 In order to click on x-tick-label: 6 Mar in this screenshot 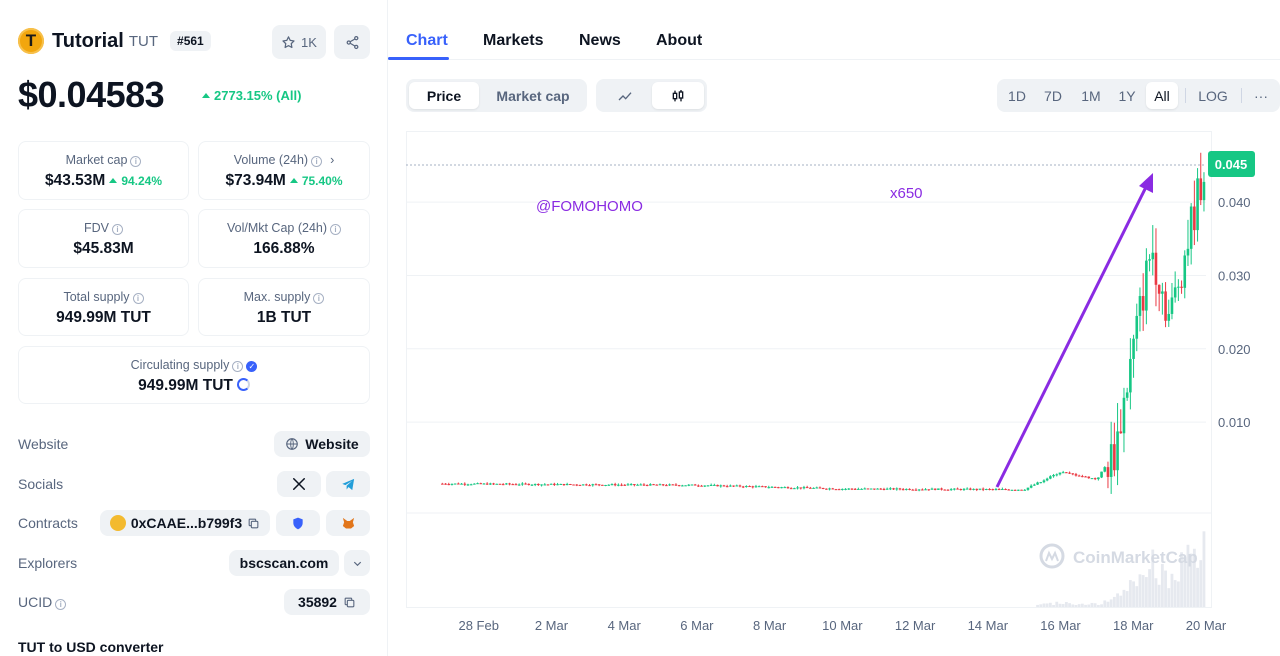, I will do `click(697, 625)`.